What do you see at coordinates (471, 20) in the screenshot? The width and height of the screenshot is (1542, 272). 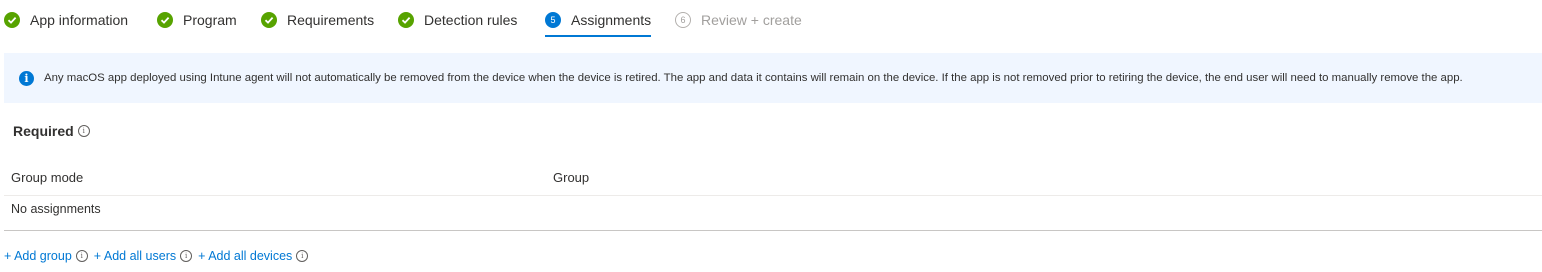 I see `step-label: Detection rules` at bounding box center [471, 20].